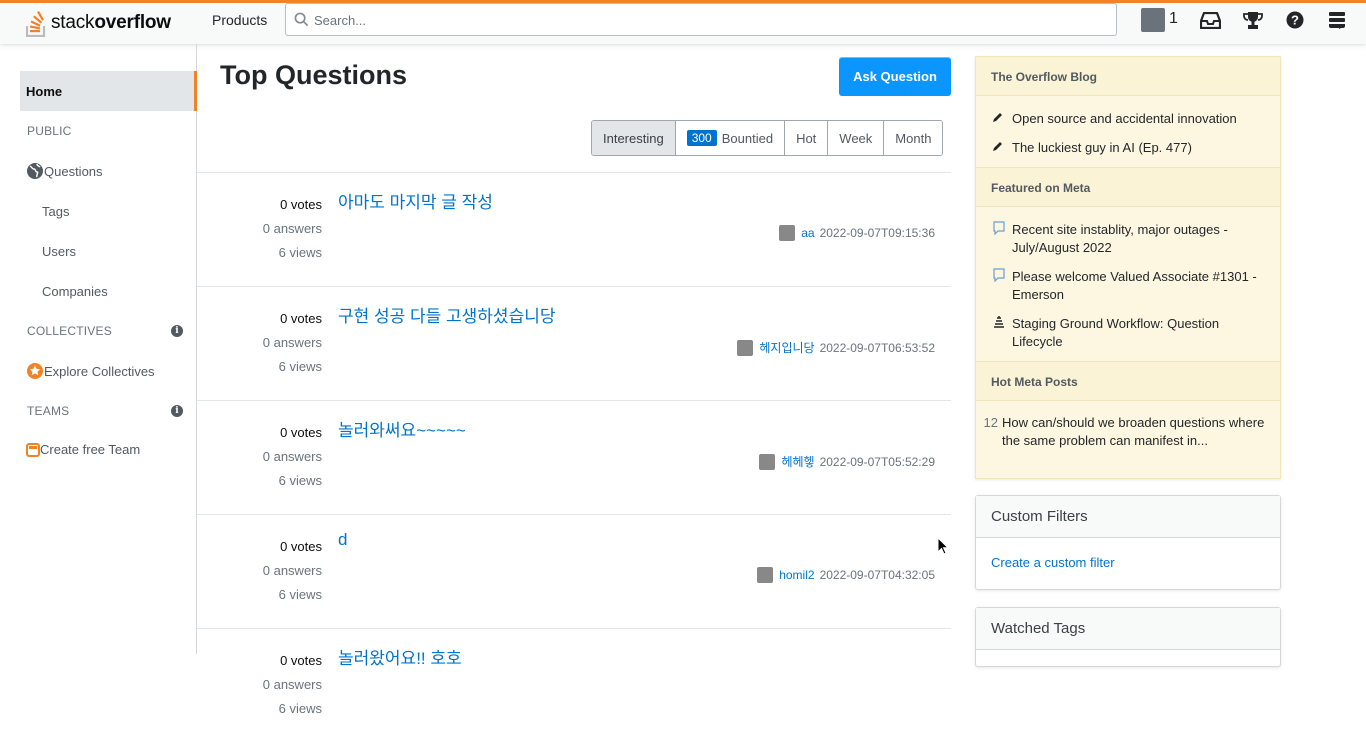 The height and width of the screenshot is (742, 1366). Describe the element at coordinates (35, 171) in the screenshot. I see `globe-icon` at that location.